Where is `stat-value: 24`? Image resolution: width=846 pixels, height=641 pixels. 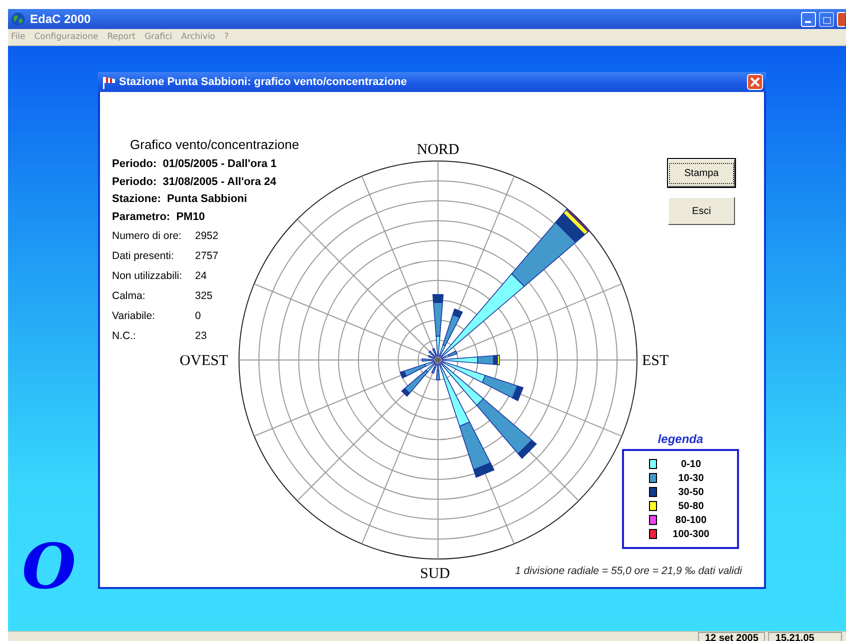
stat-value: 24 is located at coordinates (201, 276).